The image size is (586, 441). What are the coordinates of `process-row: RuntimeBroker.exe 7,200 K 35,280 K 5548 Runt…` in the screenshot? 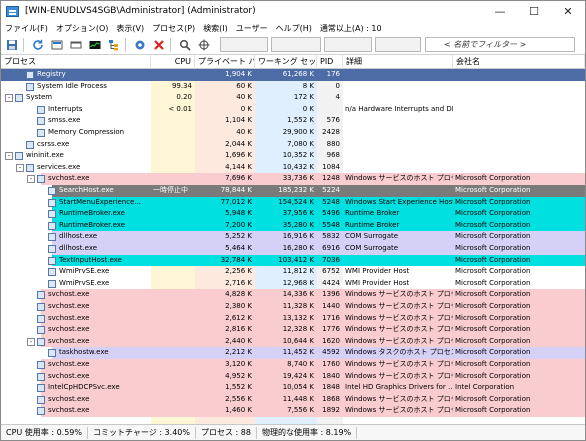 It's located at (293, 225).